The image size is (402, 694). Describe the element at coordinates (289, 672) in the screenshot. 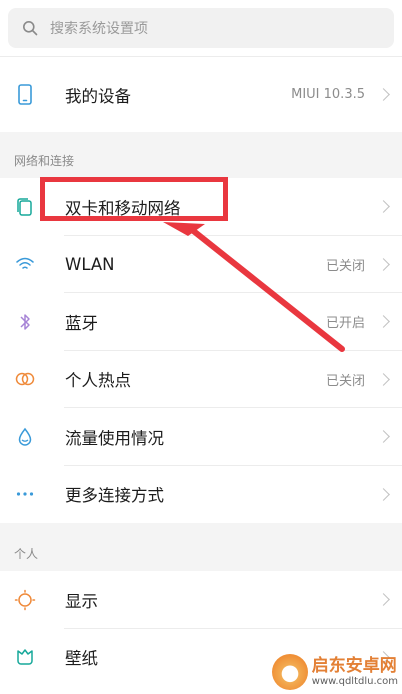

I see `watermark-logo-icon` at that location.